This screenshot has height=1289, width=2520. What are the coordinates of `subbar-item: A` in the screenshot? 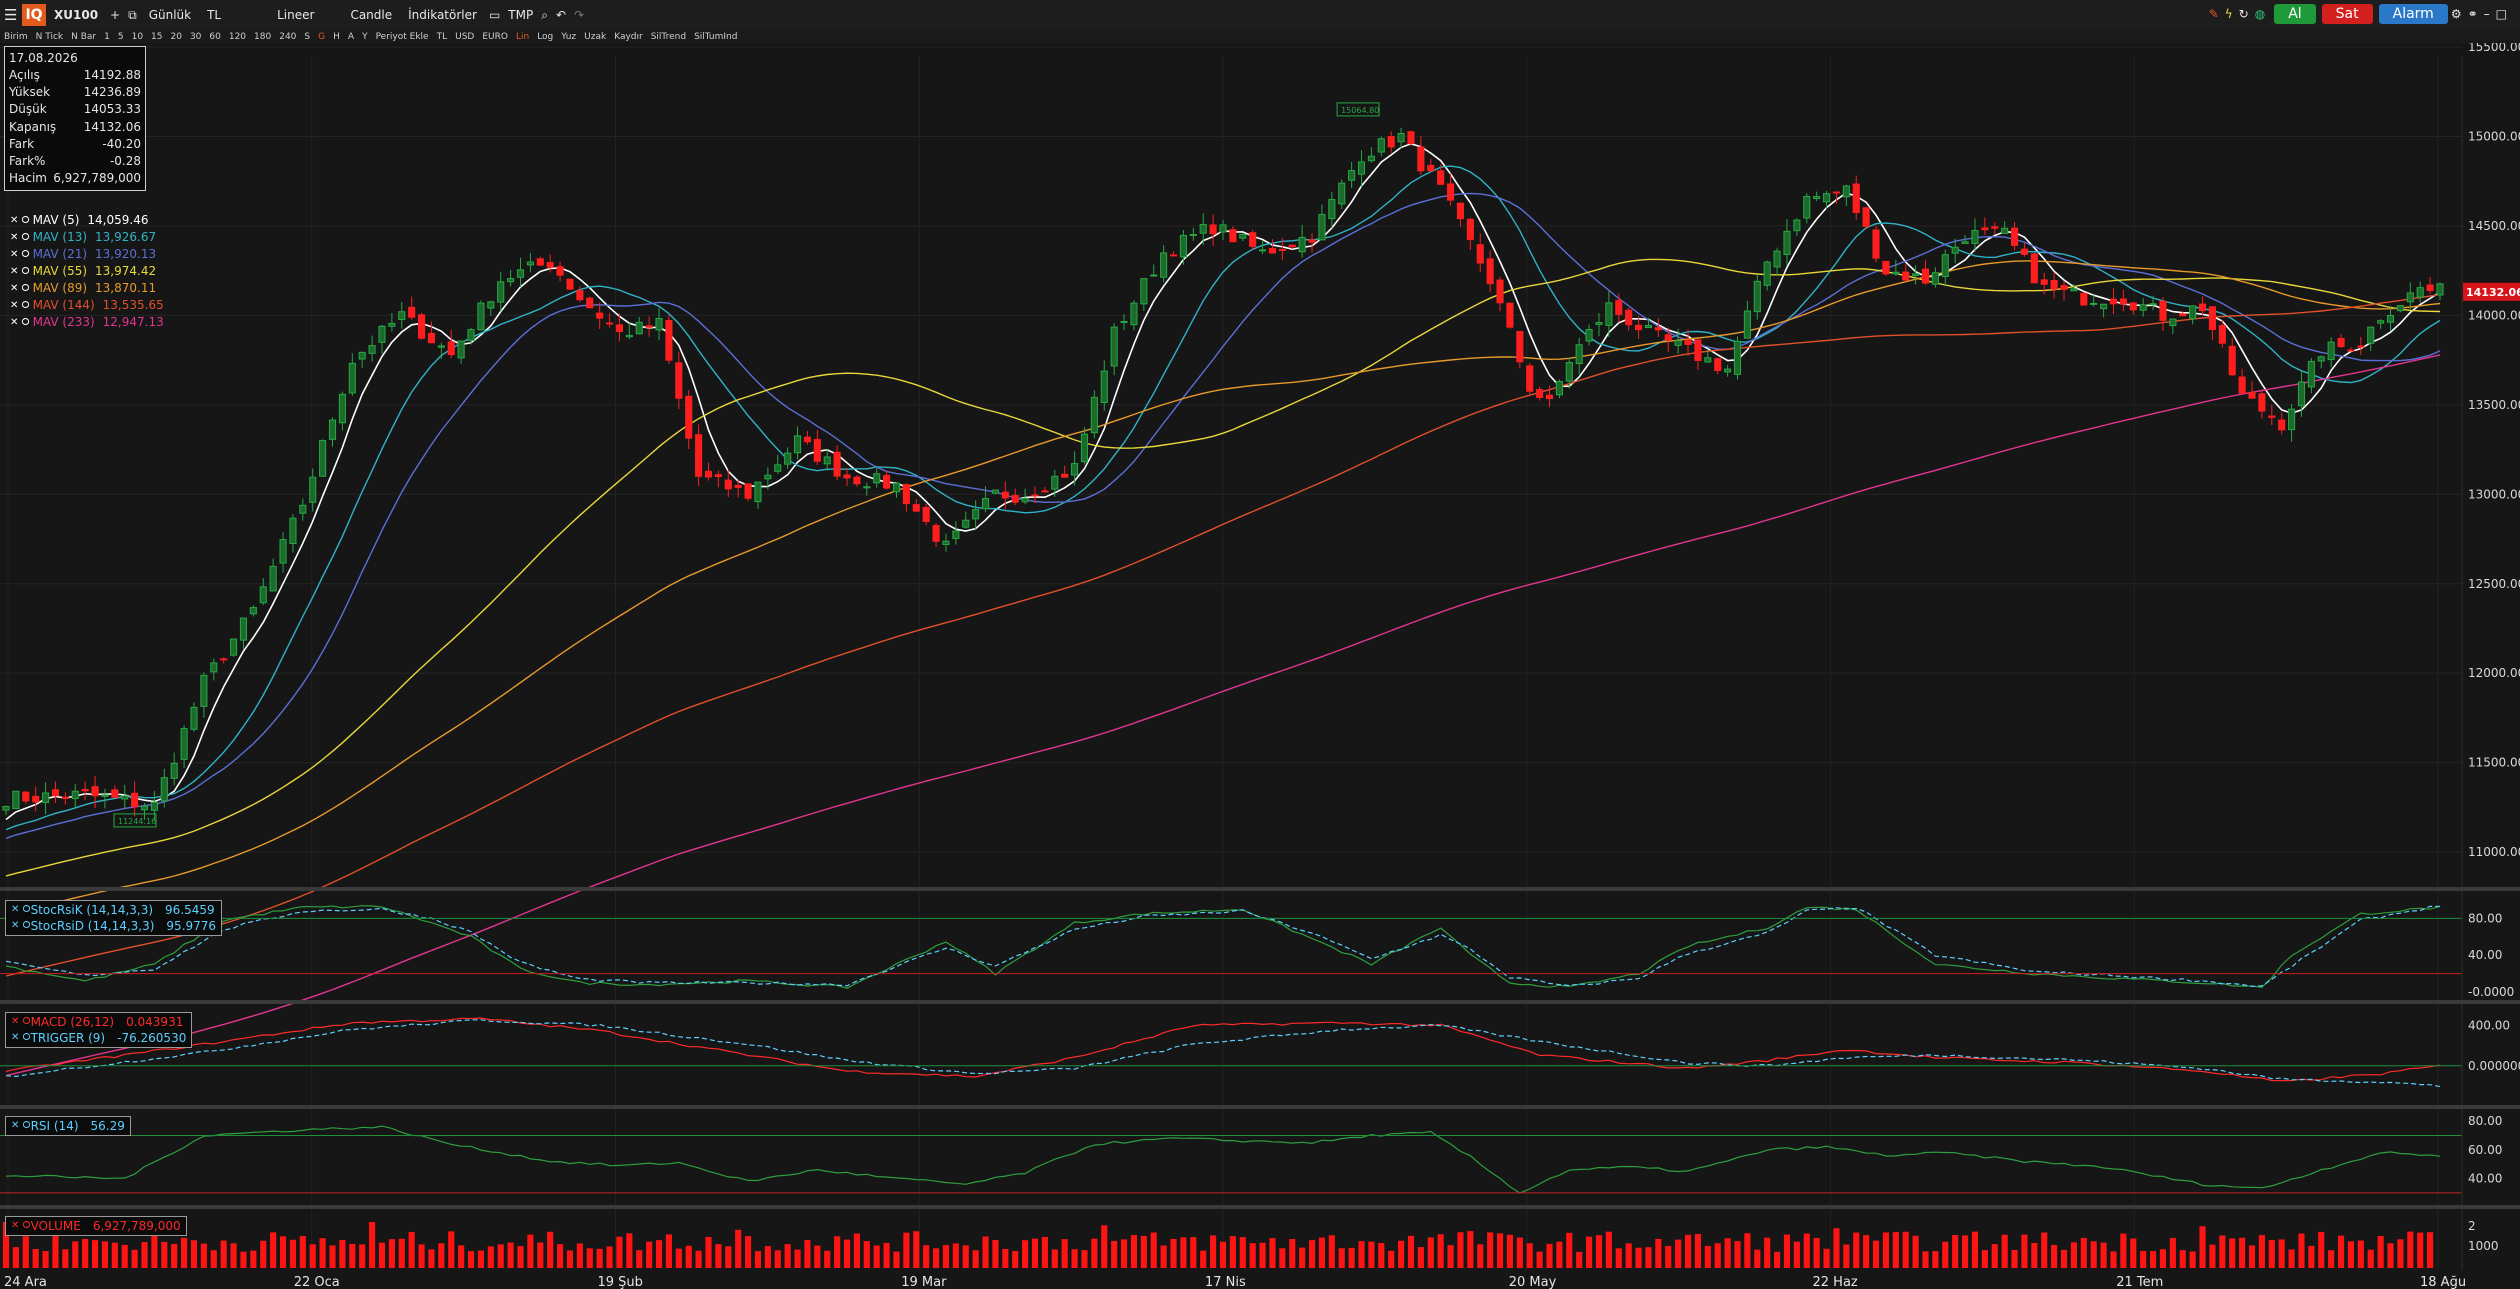 It's located at (351, 37).